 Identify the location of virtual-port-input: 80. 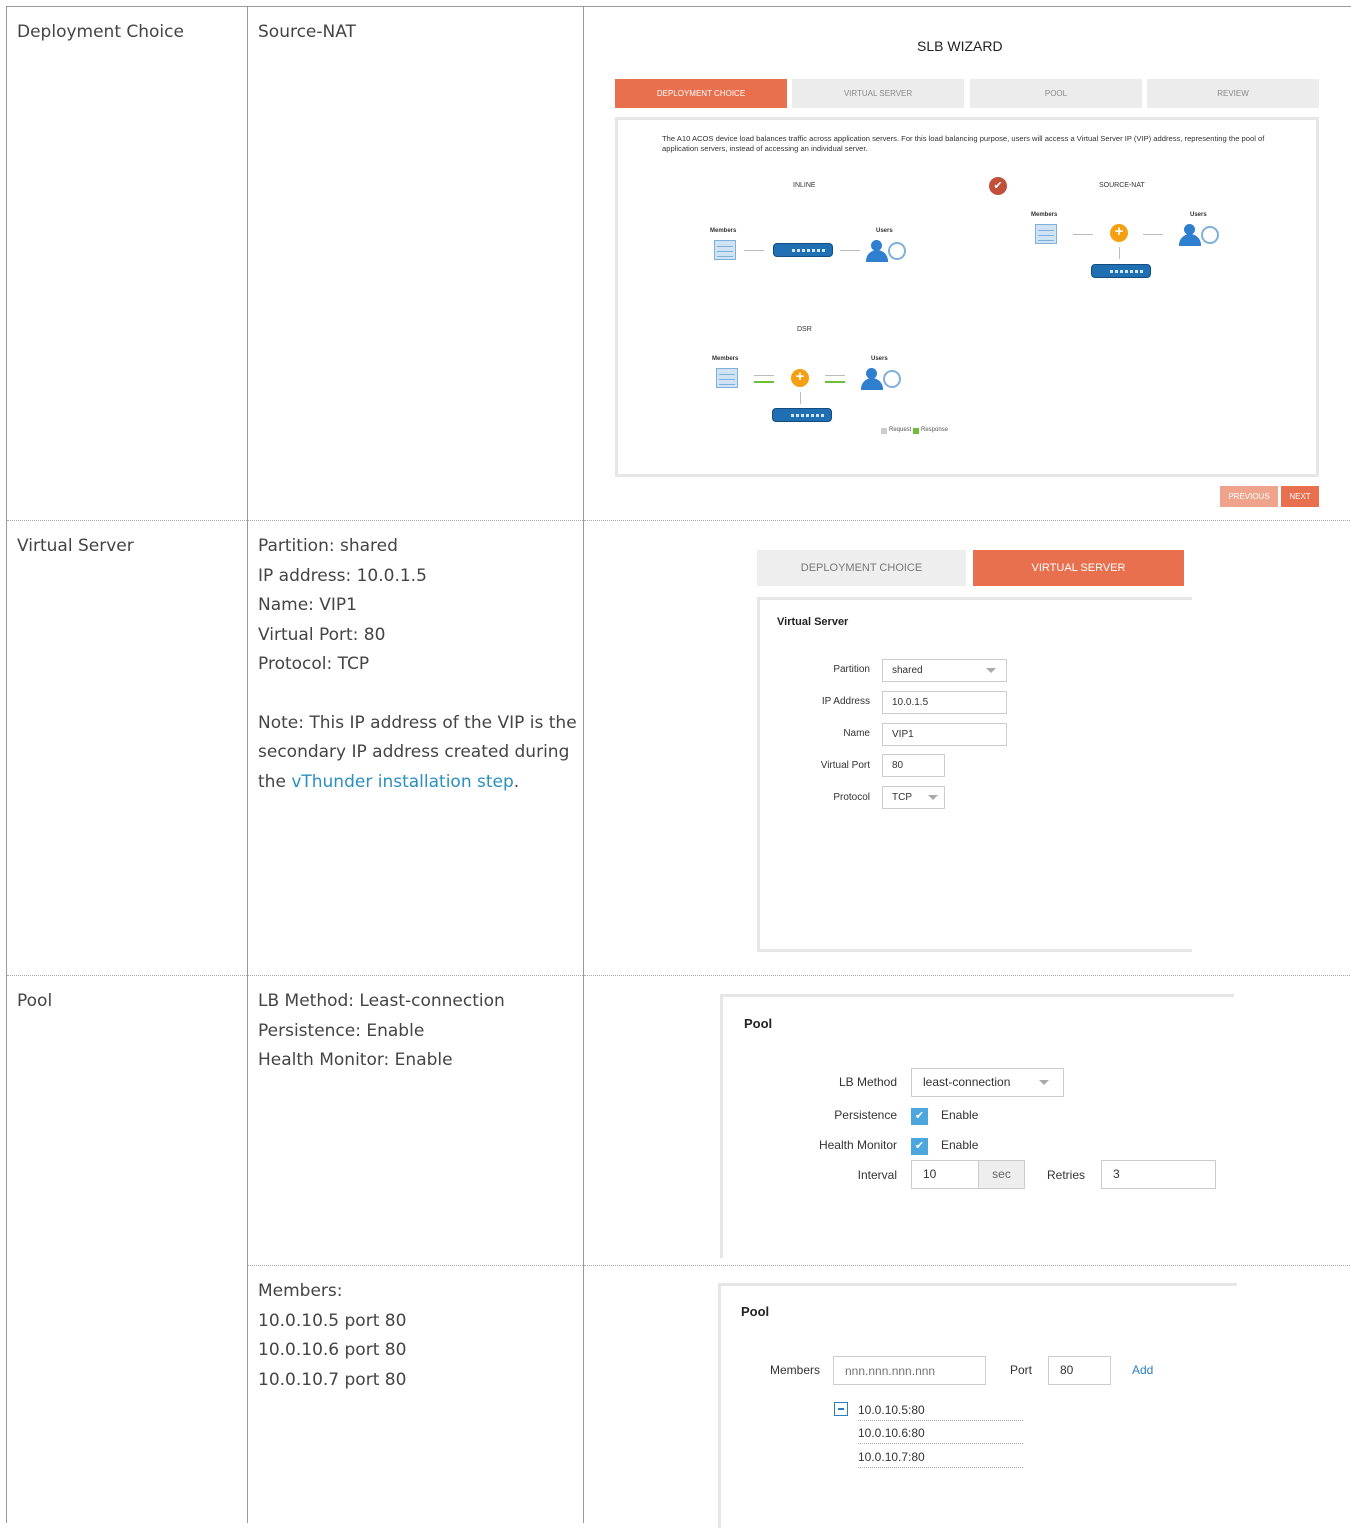
(913, 765).